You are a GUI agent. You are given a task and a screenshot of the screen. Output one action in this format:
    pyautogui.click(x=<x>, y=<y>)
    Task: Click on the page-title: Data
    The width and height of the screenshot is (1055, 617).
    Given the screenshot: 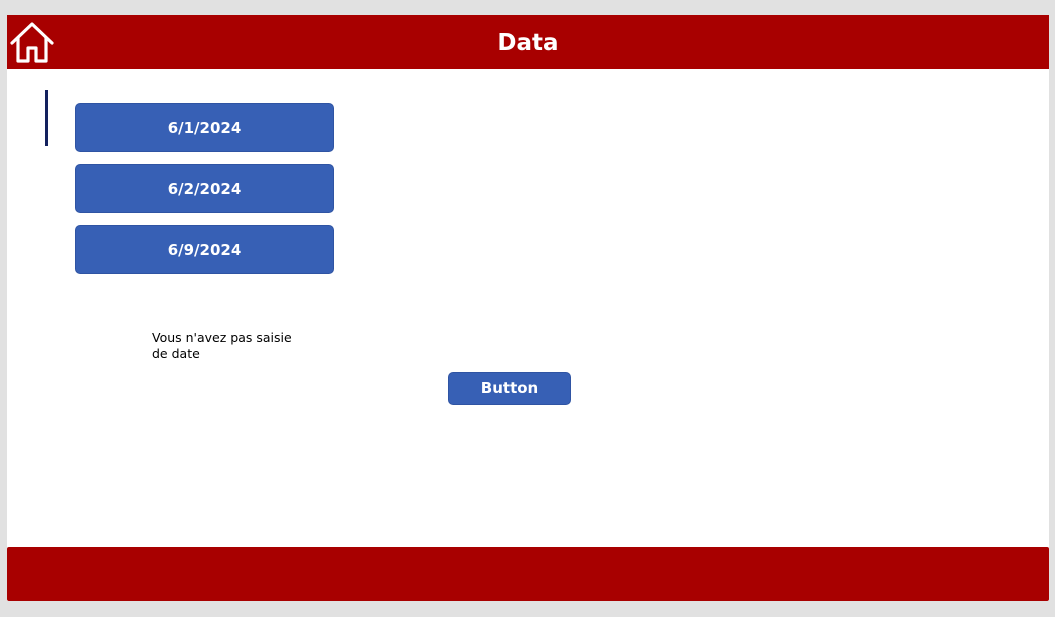 What is the action you would take?
    pyautogui.click(x=528, y=43)
    